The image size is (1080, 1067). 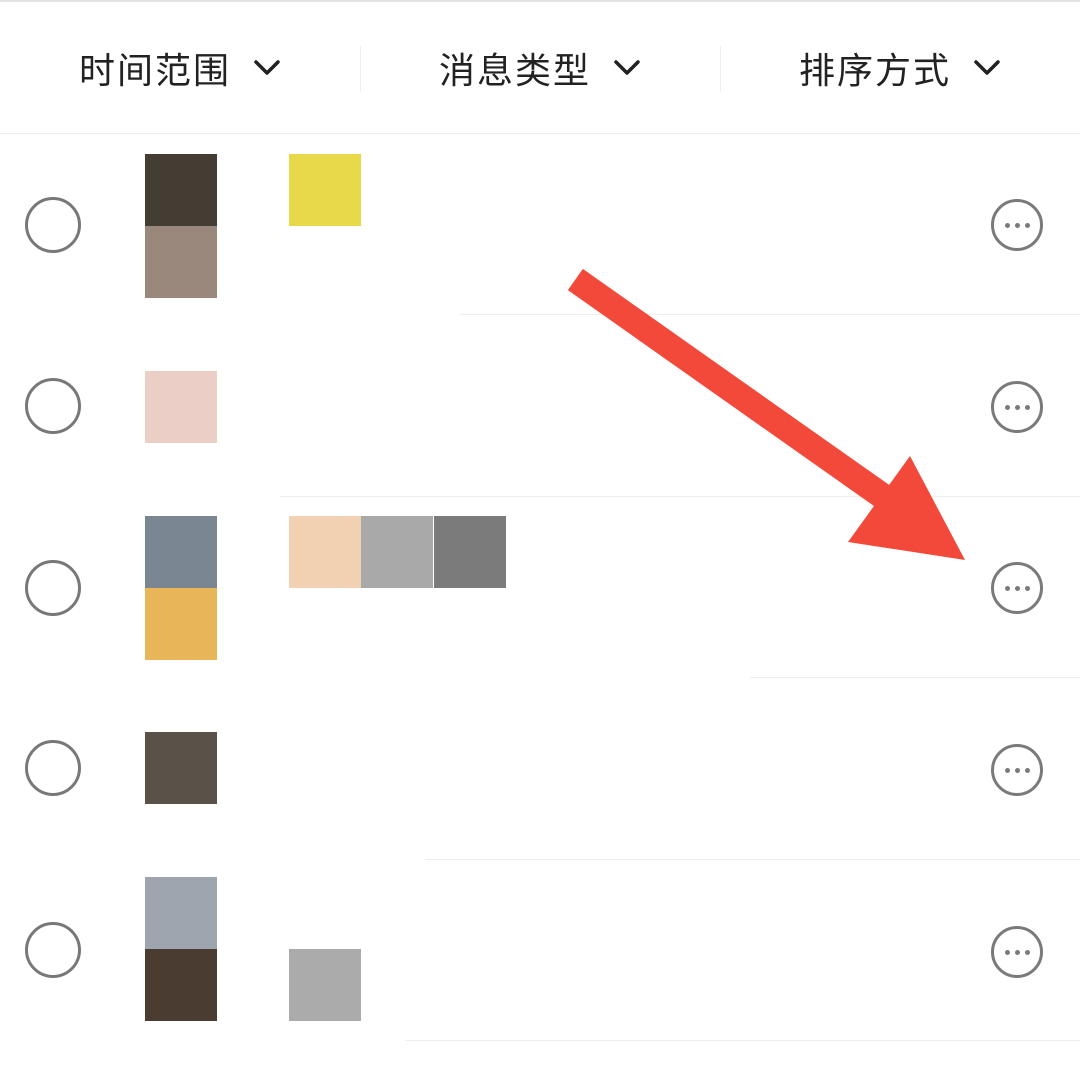 What do you see at coordinates (154, 71) in the screenshot?
I see `filter-time-range-label: 时间范围` at bounding box center [154, 71].